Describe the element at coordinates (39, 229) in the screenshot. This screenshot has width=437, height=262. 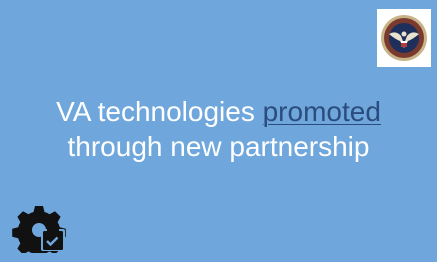
I see `gear-checklist-icon` at that location.